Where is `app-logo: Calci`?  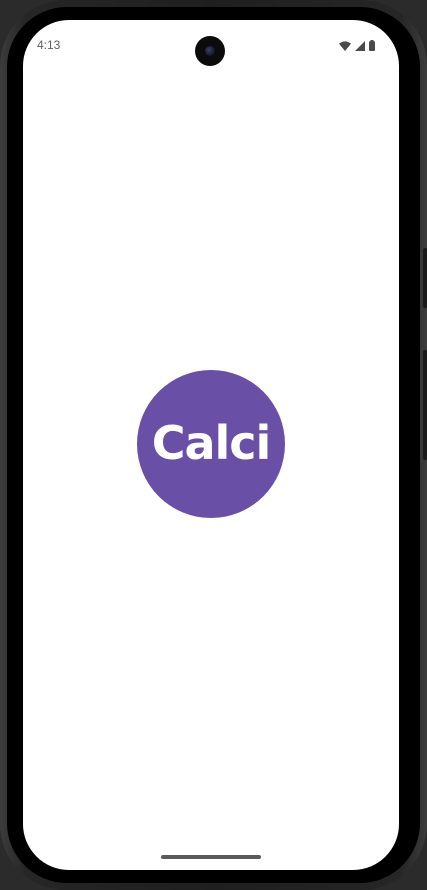
app-logo: Calci is located at coordinates (211, 444).